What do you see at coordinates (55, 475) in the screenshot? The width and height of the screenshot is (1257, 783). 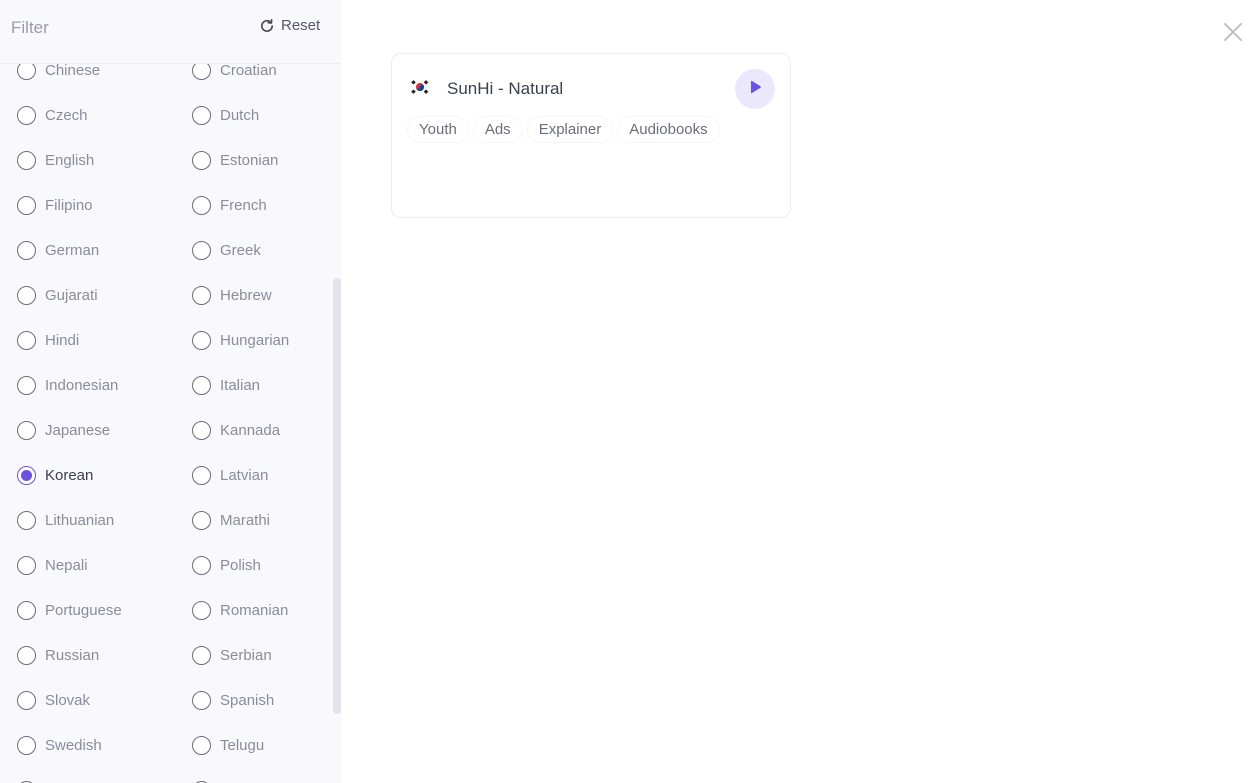 I see `language-option-korean: Korean` at bounding box center [55, 475].